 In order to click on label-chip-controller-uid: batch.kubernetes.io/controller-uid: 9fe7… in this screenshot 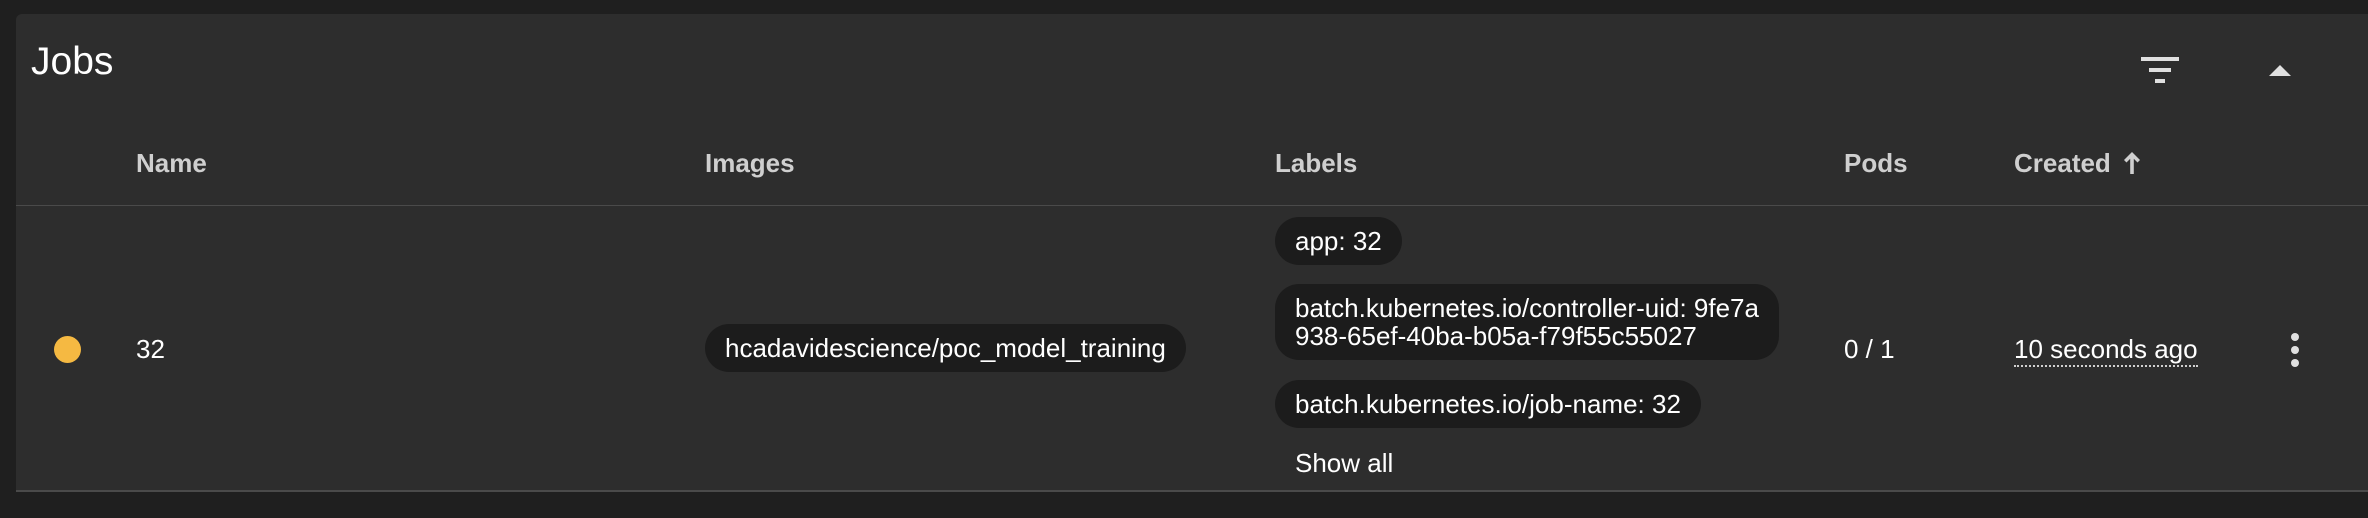, I will do `click(1527, 322)`.